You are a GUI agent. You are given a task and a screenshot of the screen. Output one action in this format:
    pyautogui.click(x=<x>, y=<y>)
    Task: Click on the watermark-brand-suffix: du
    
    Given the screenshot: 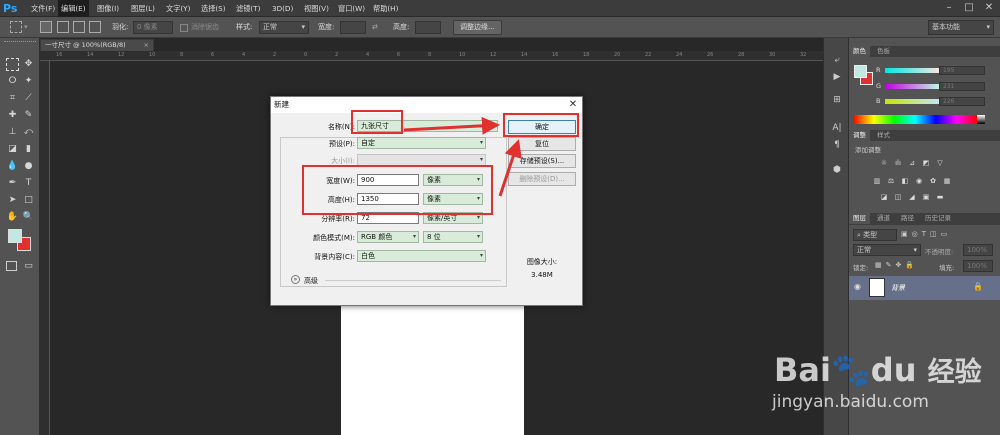 What is the action you would take?
    pyautogui.click(x=893, y=370)
    